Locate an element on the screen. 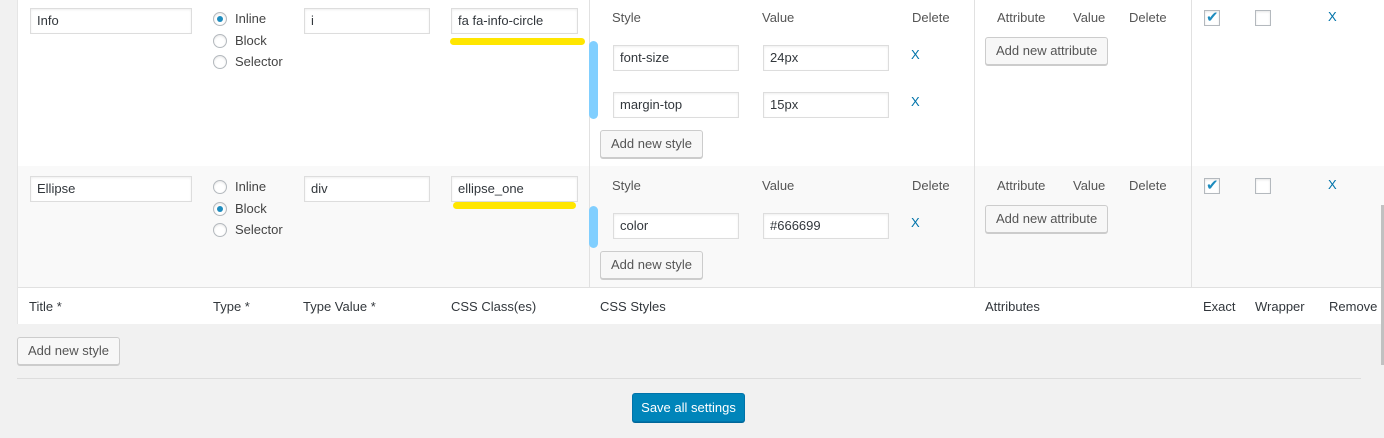  style-name-input: font-size is located at coordinates (676, 58).